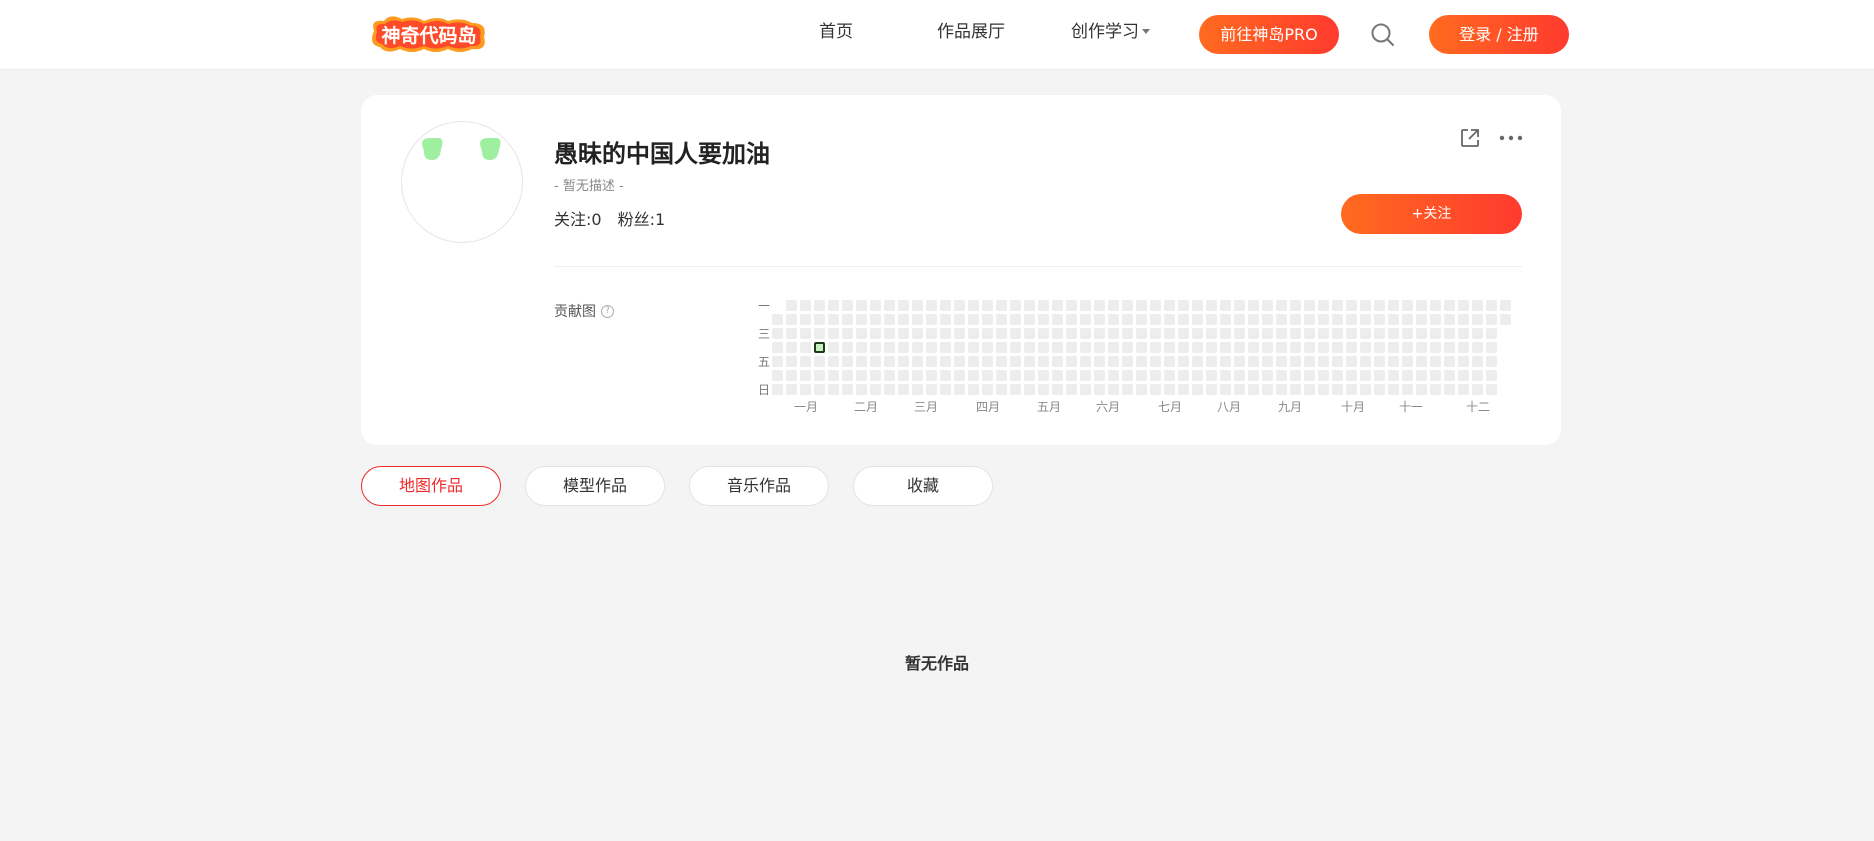 This screenshot has width=1874, height=841. I want to click on following-count: 关注:0, so click(578, 219).